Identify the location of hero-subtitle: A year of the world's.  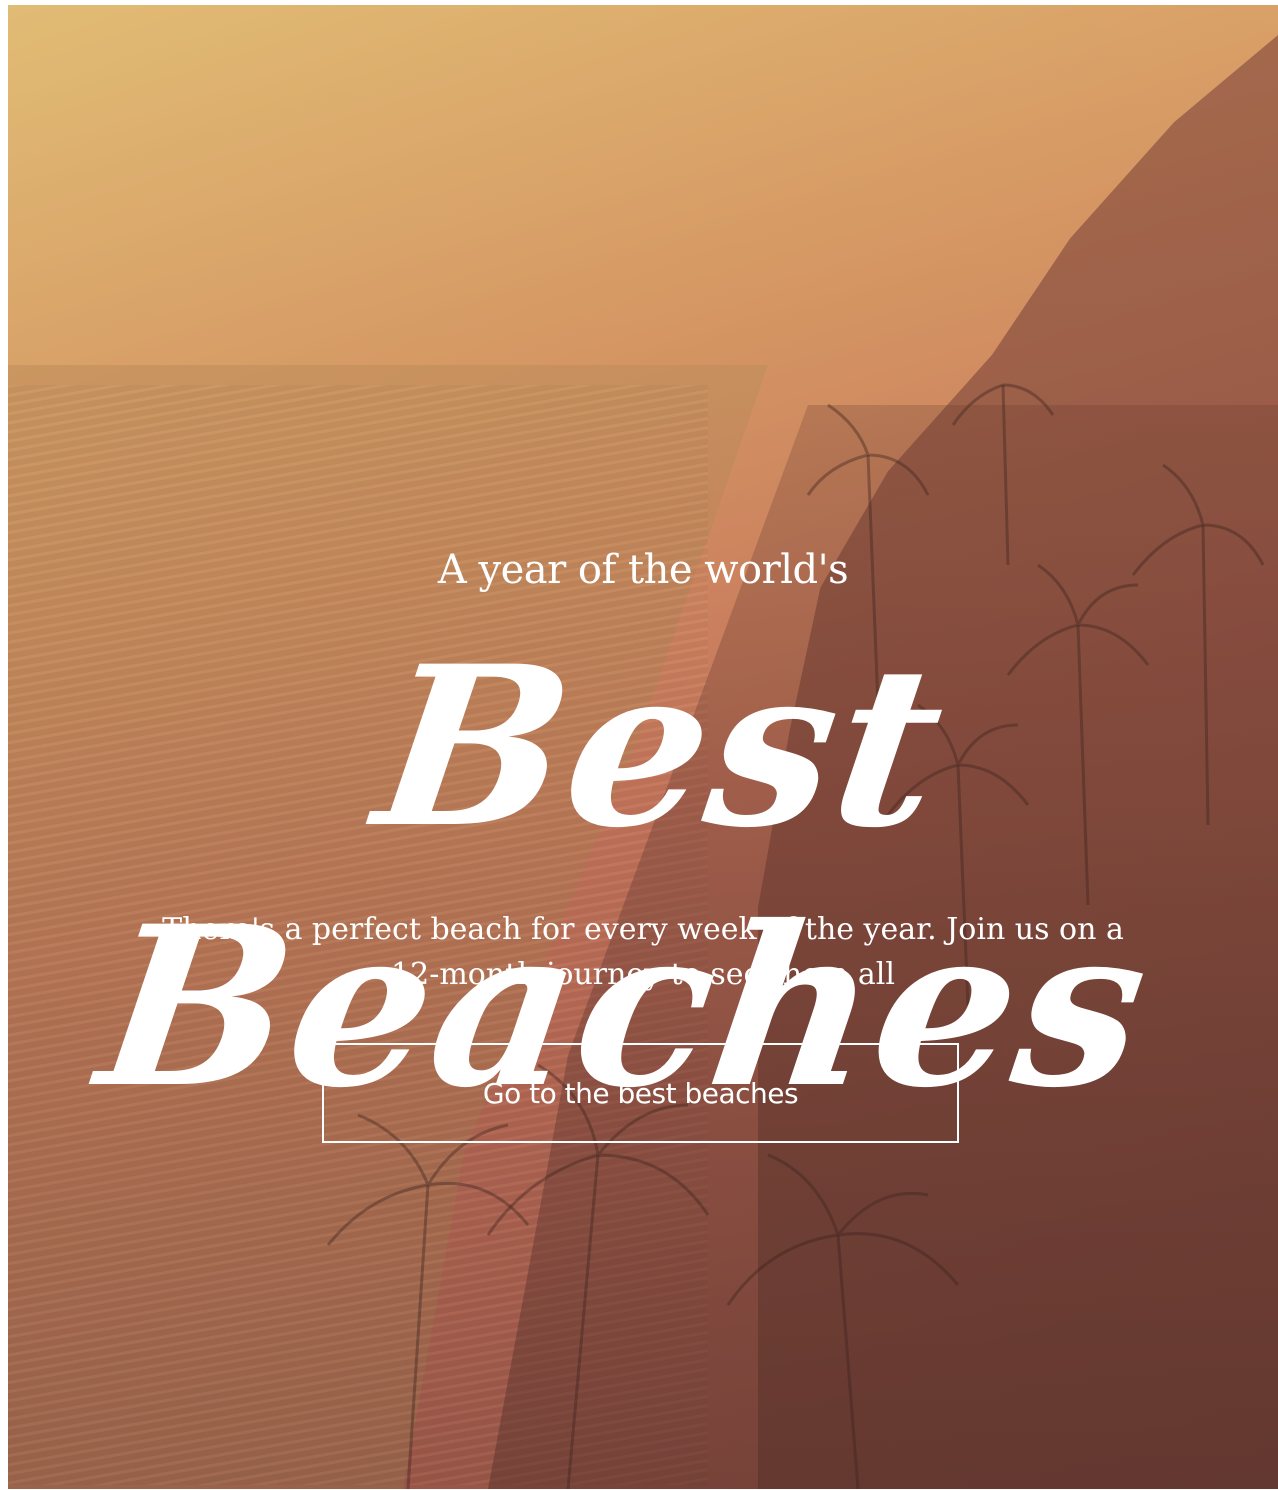
(643, 570).